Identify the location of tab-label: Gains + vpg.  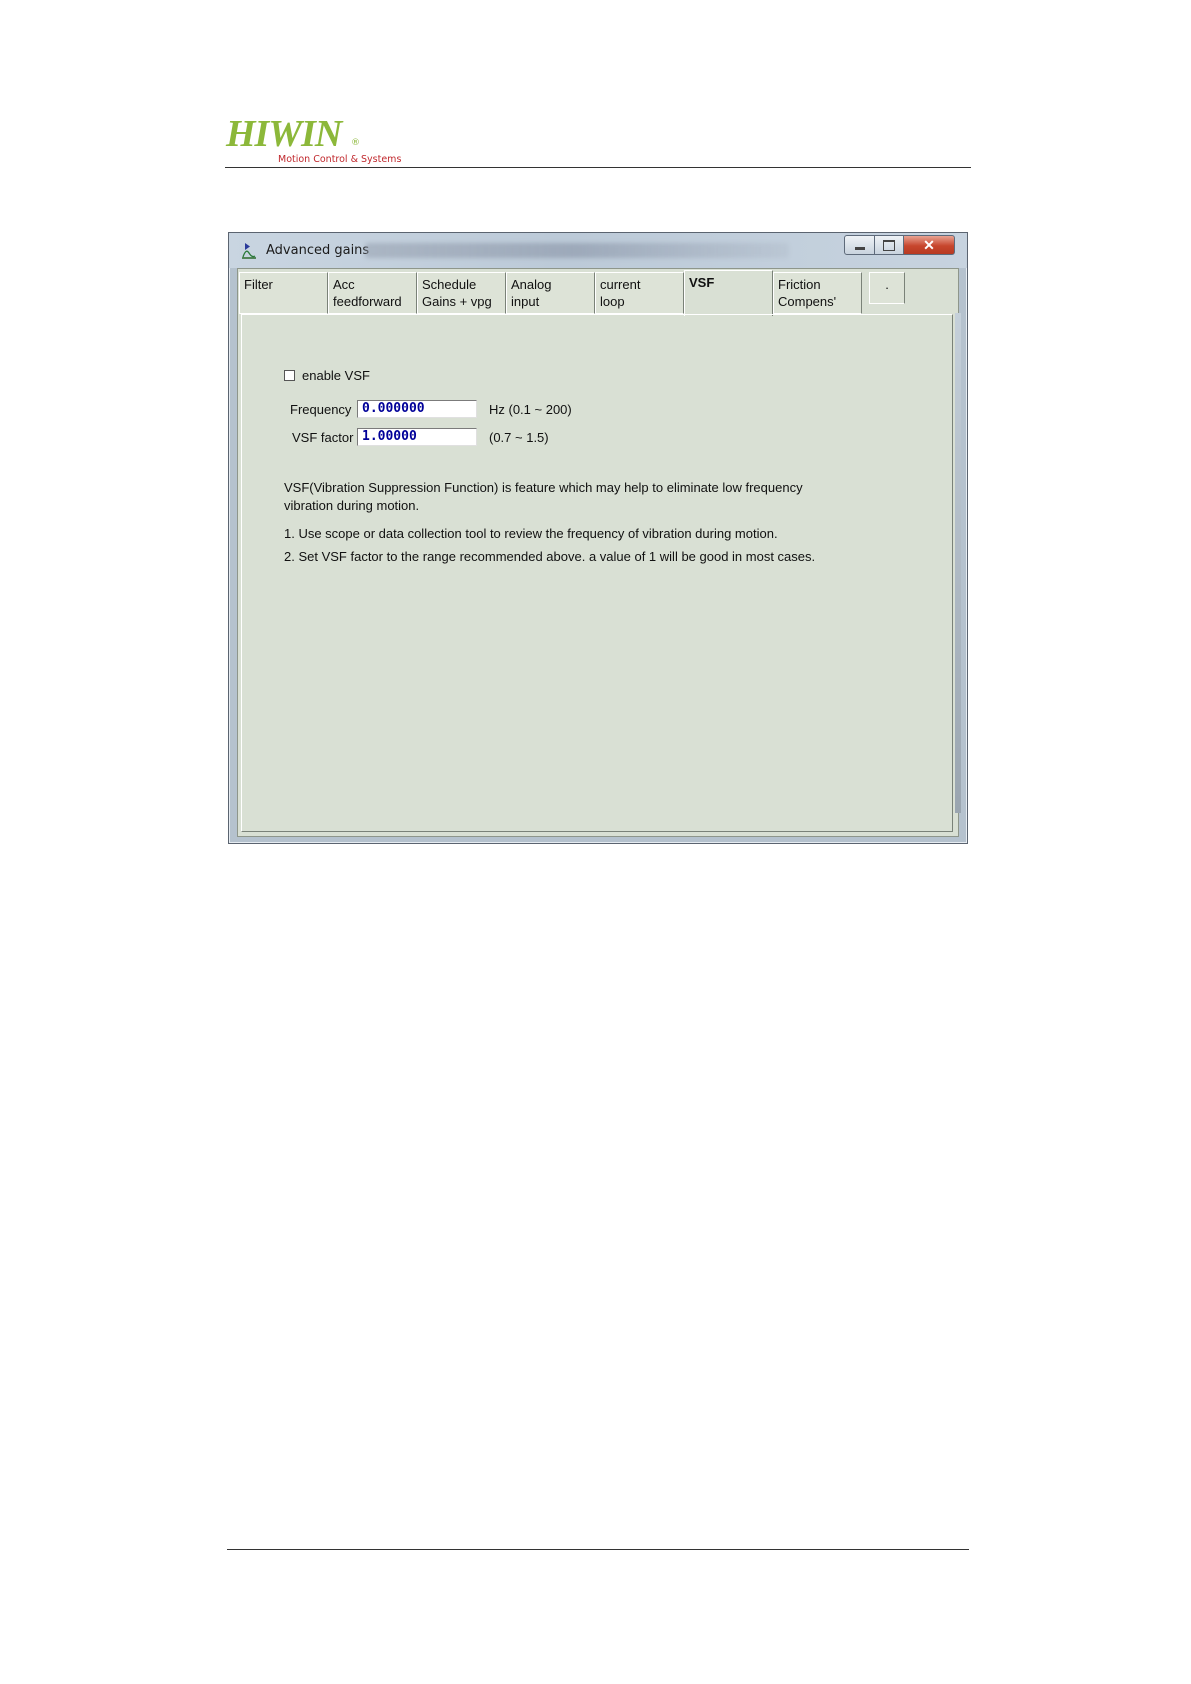
(457, 301).